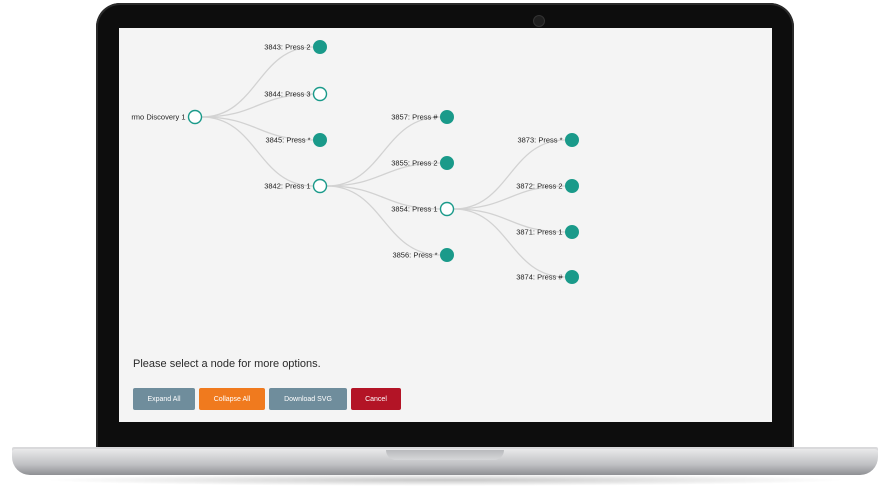  What do you see at coordinates (287, 47) in the screenshot?
I see `tree-node-label: 3843: Press 2` at bounding box center [287, 47].